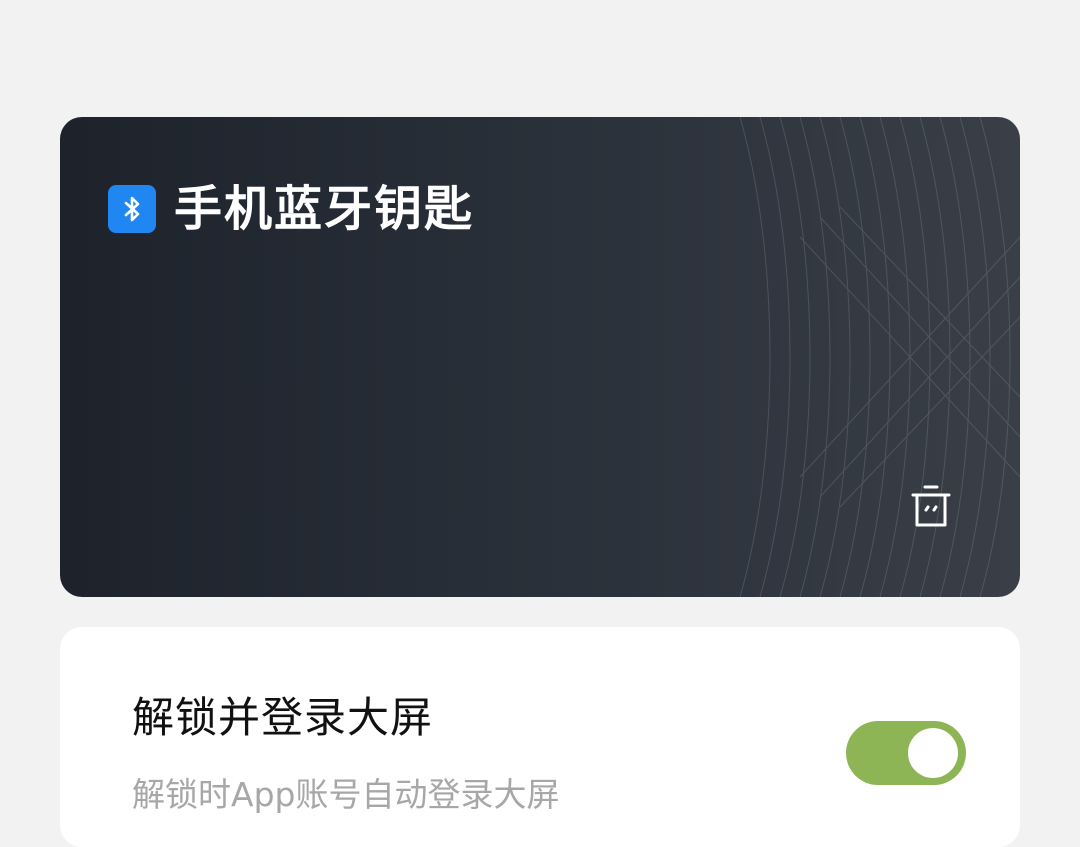  I want to click on bluetooth-icon, so click(132, 209).